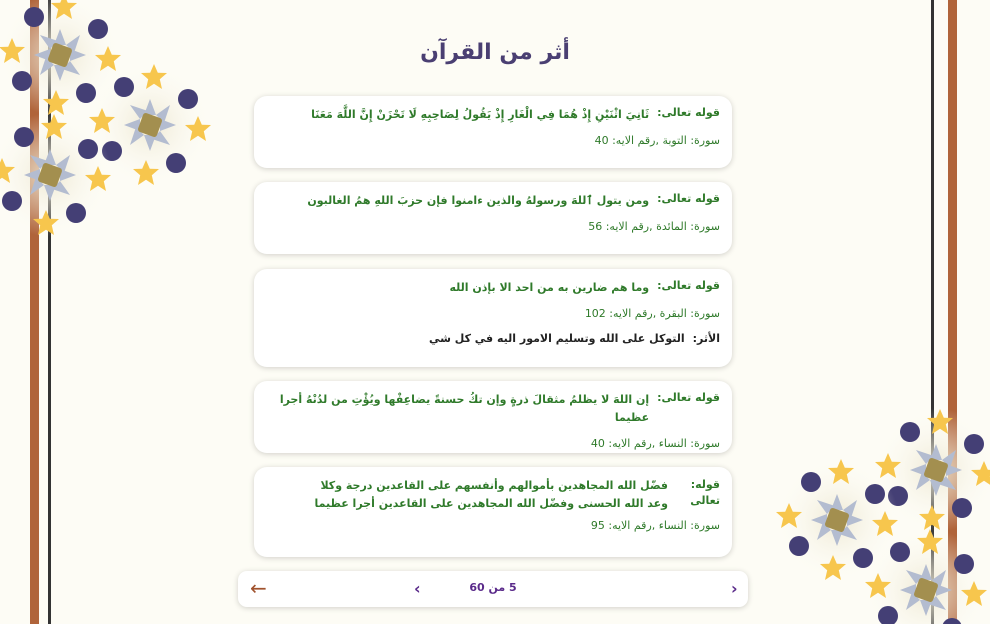  What do you see at coordinates (734, 588) in the screenshot?
I see `chevron-right-icon: ›` at bounding box center [734, 588].